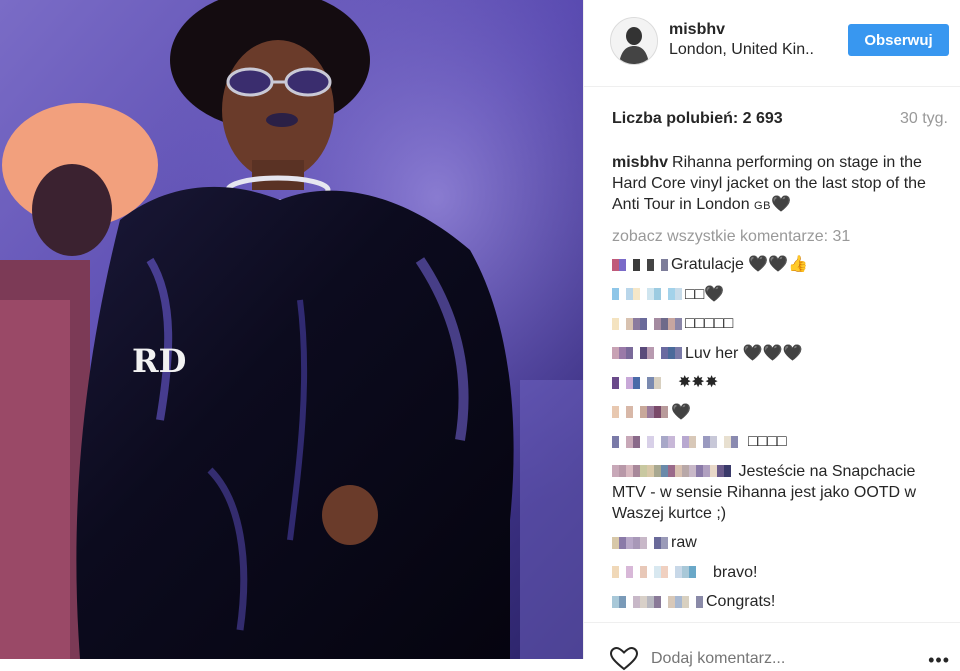 The width and height of the screenshot is (960, 671). I want to click on avatar, so click(634, 41).